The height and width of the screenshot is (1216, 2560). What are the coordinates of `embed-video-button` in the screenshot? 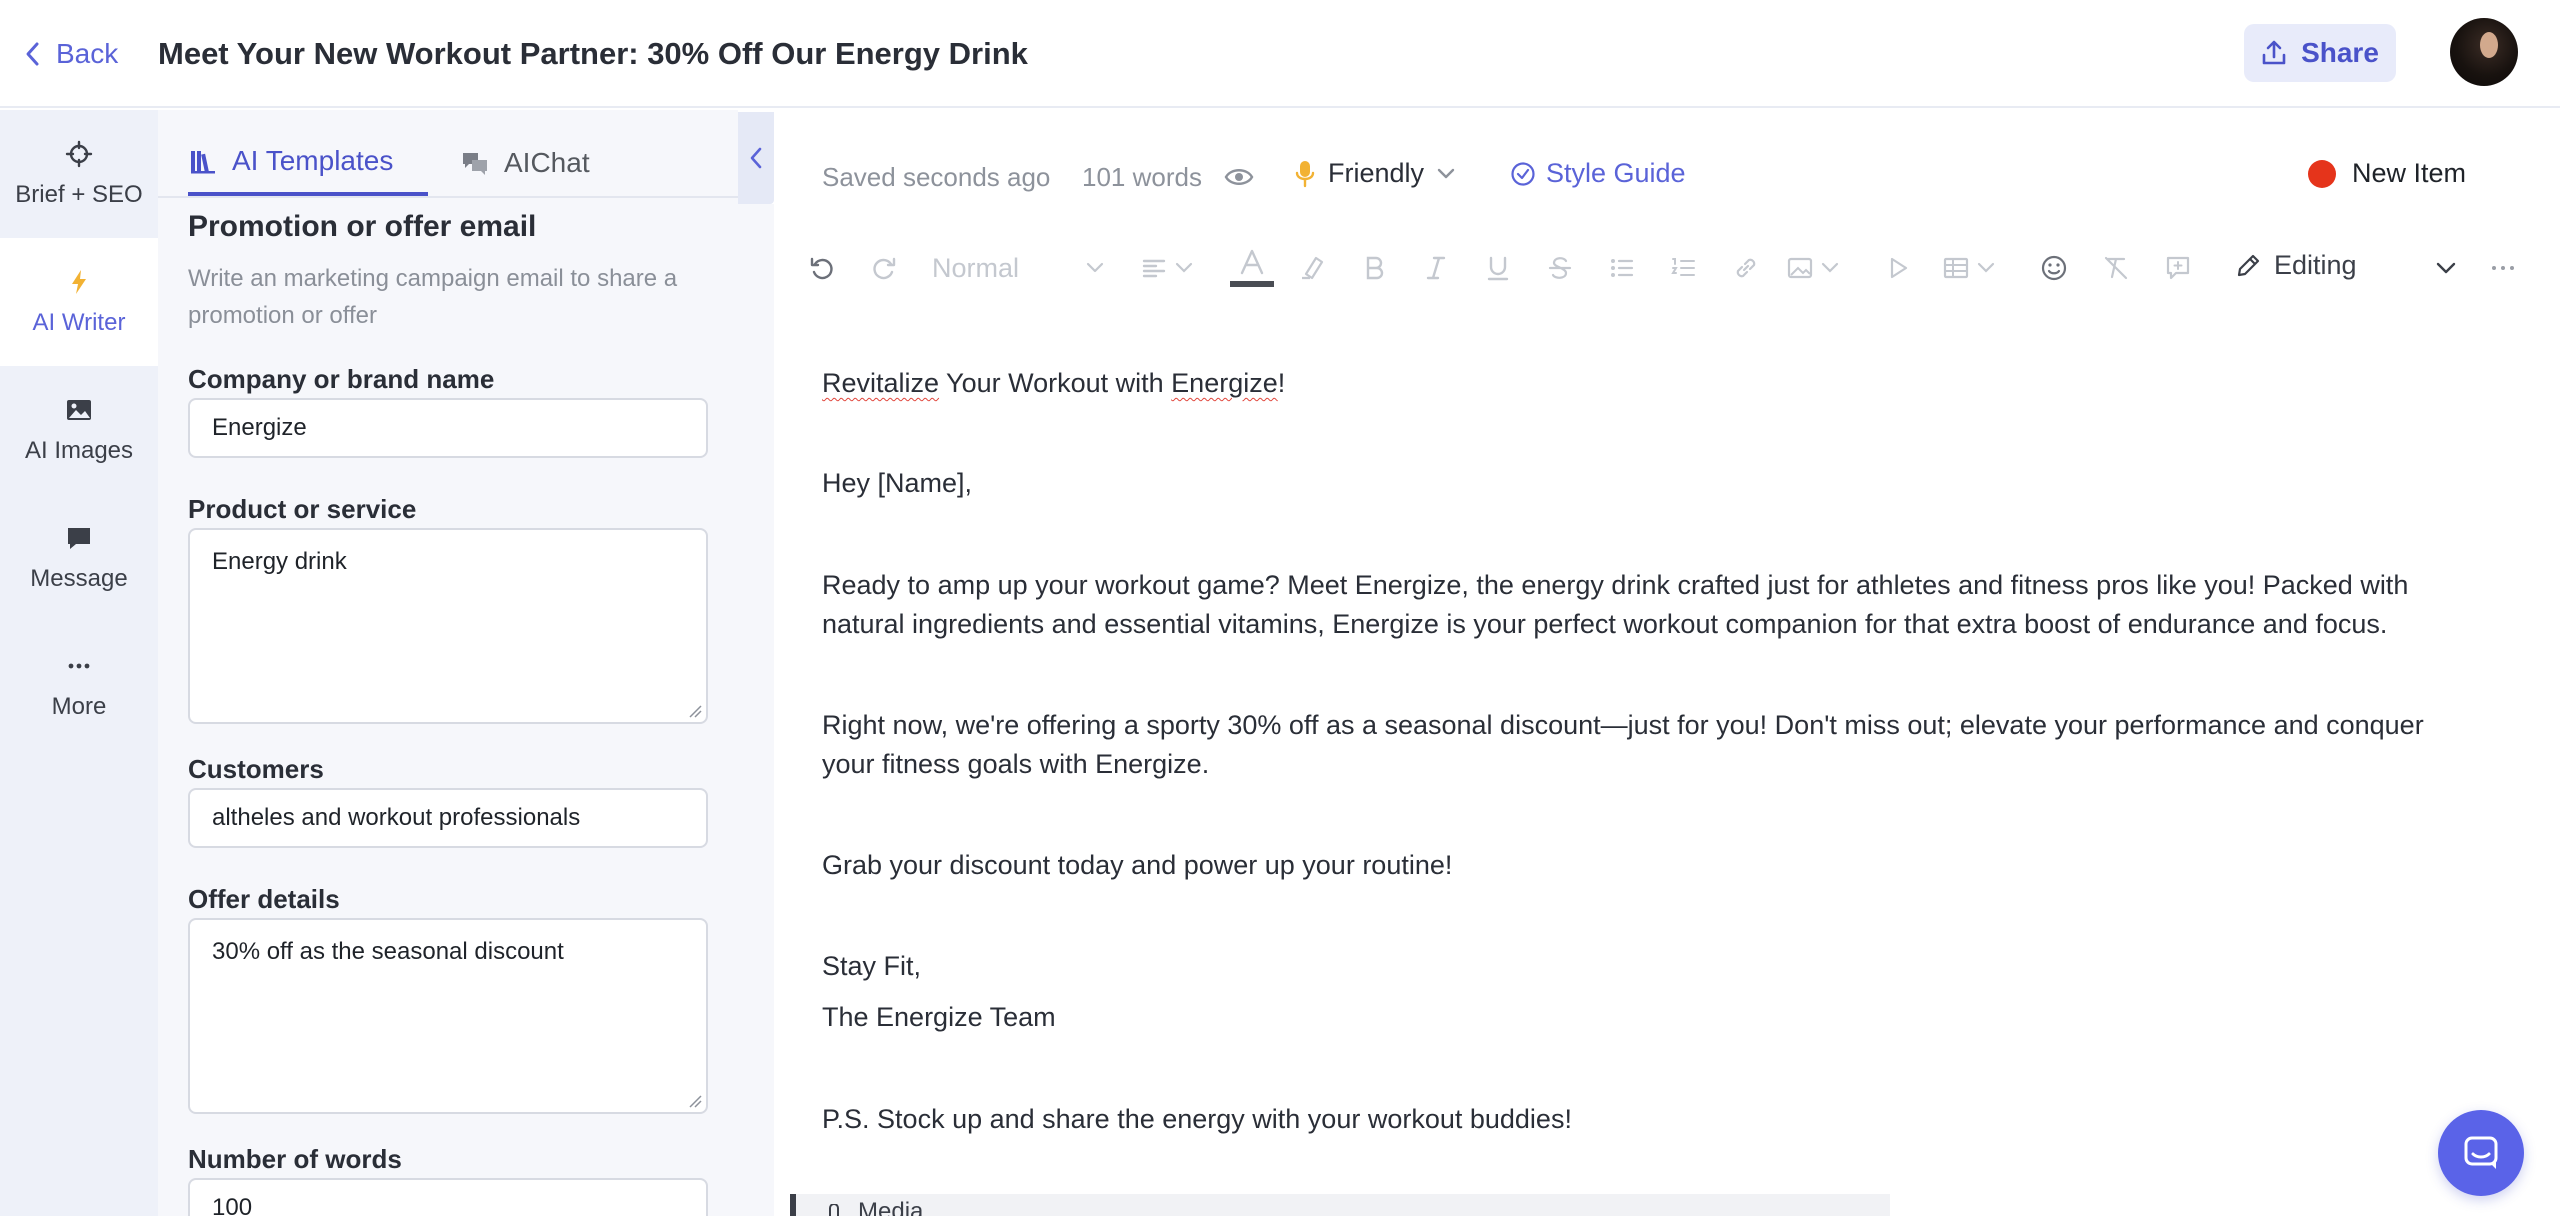 It's located at (1898, 268).